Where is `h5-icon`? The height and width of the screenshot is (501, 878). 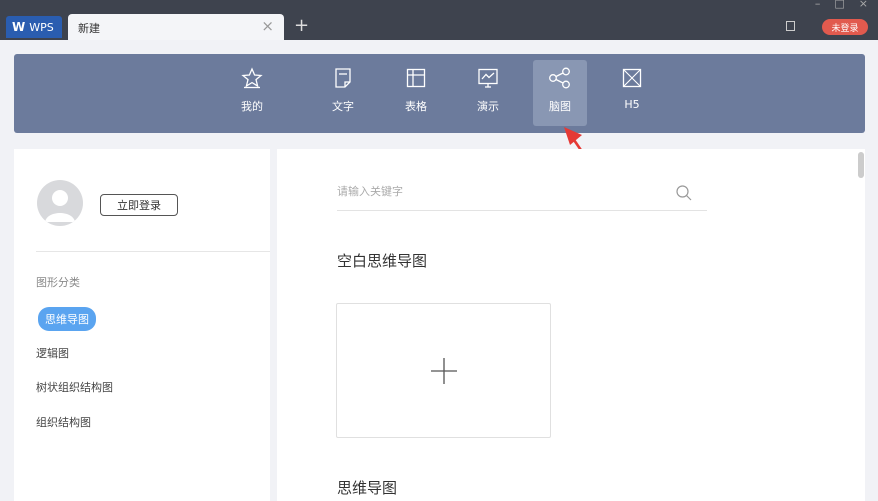 h5-icon is located at coordinates (632, 78).